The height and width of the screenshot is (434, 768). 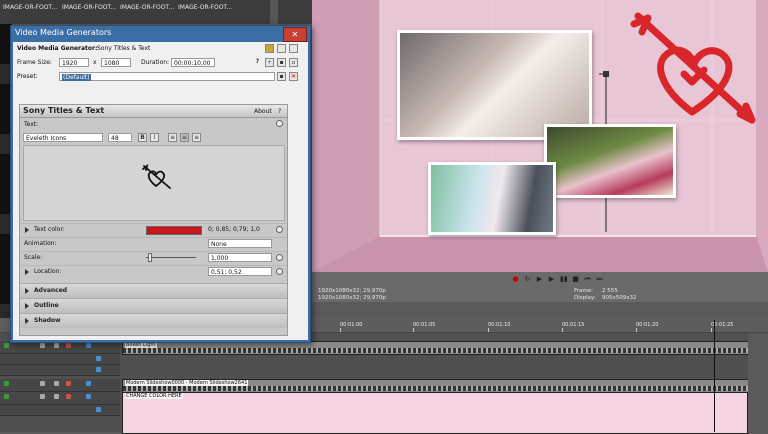 I want to click on align-center-button: ≡, so click(x=184, y=137).